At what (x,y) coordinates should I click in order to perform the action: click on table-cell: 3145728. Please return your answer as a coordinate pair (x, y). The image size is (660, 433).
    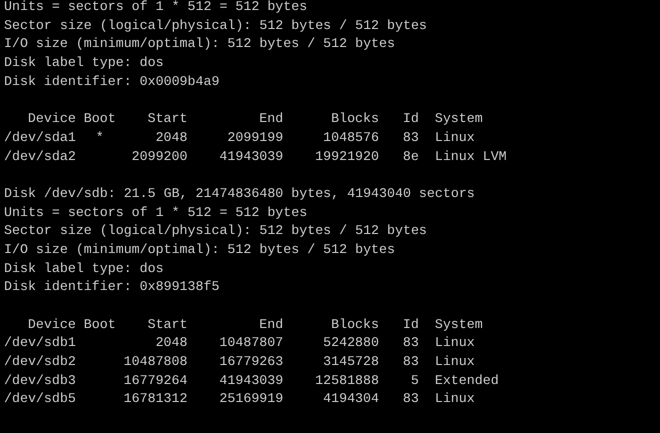
    Looking at the image, I should click on (351, 362).